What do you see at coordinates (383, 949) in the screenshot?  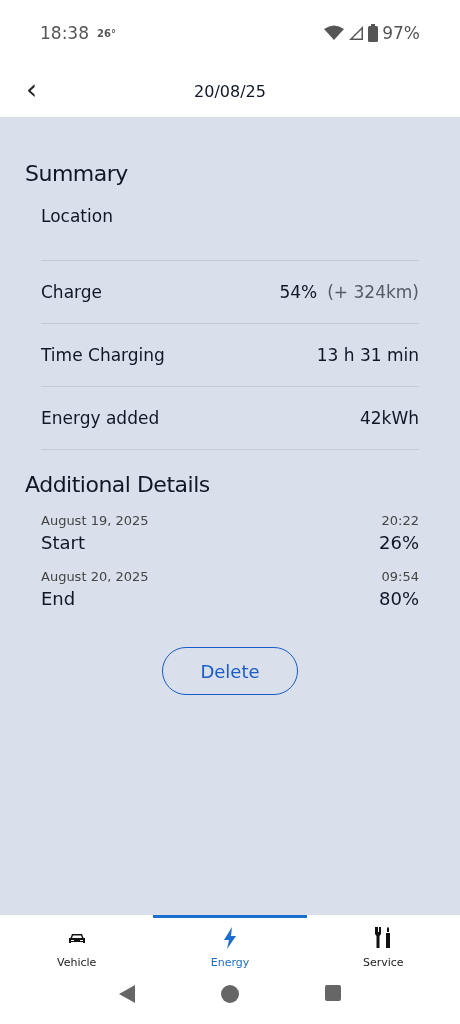 I see `nav-tab: Service` at bounding box center [383, 949].